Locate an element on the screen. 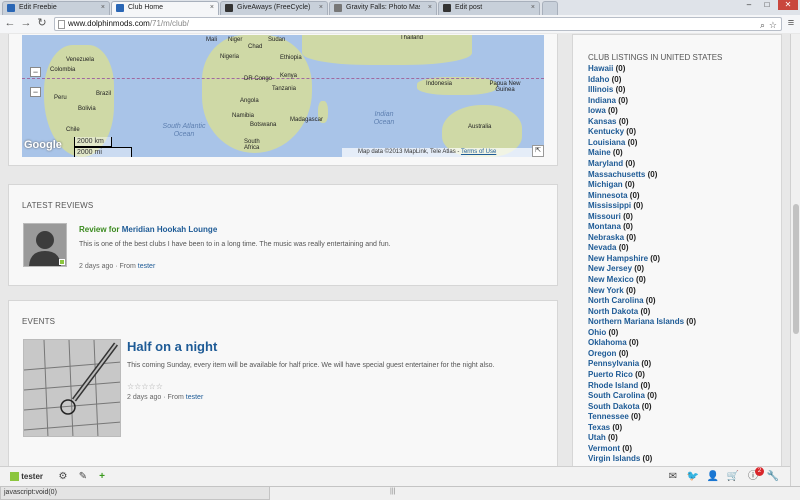  review-club-link: Meridian Hookah Lounge is located at coordinates (170, 229).